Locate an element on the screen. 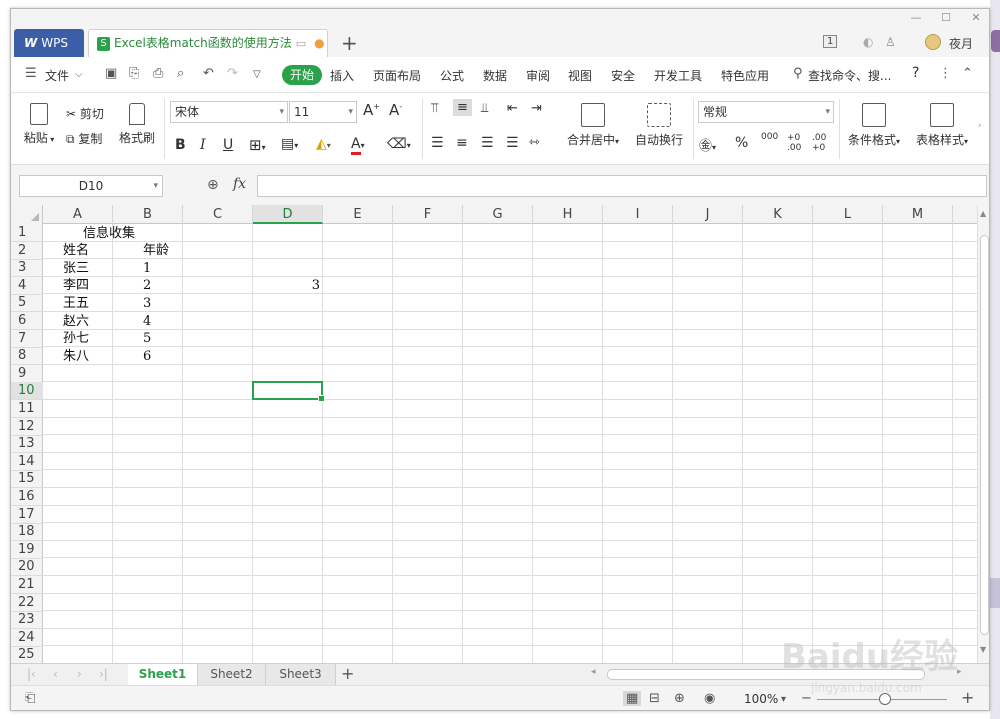 This screenshot has height=719, width=1000. menu-special: 特色应用 is located at coordinates (745, 75).